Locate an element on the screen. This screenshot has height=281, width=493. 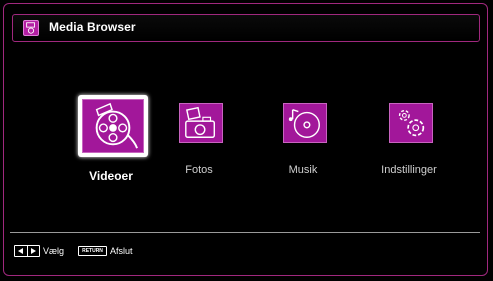
exit-hint-label: Afslut is located at coordinates (121, 251).